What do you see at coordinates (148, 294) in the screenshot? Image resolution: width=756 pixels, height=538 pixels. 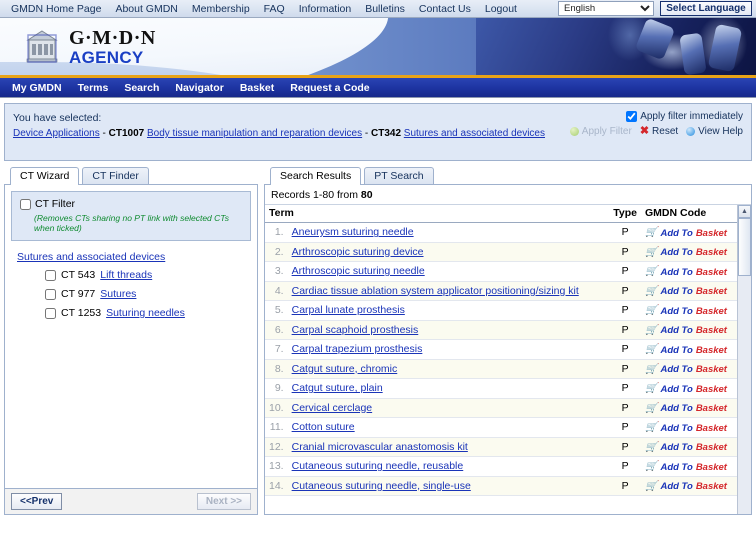 I see `ct-tree-item: CT 977 Sutures` at bounding box center [148, 294].